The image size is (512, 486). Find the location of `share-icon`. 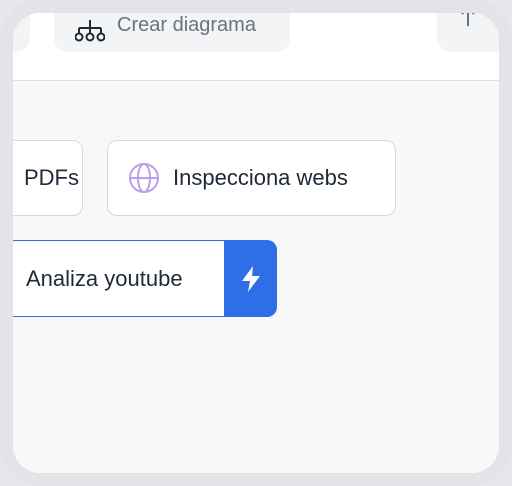

share-icon is located at coordinates (468, 19).